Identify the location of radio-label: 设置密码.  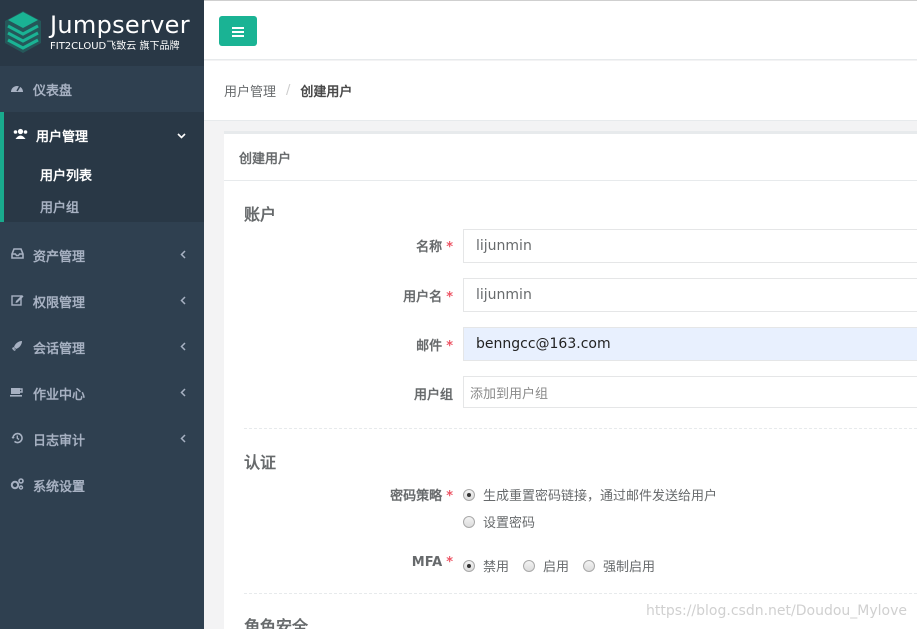
(509, 523).